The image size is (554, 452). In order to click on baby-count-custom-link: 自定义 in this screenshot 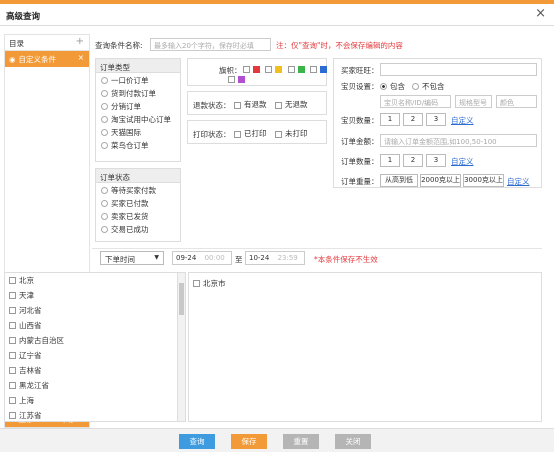, I will do `click(462, 120)`.